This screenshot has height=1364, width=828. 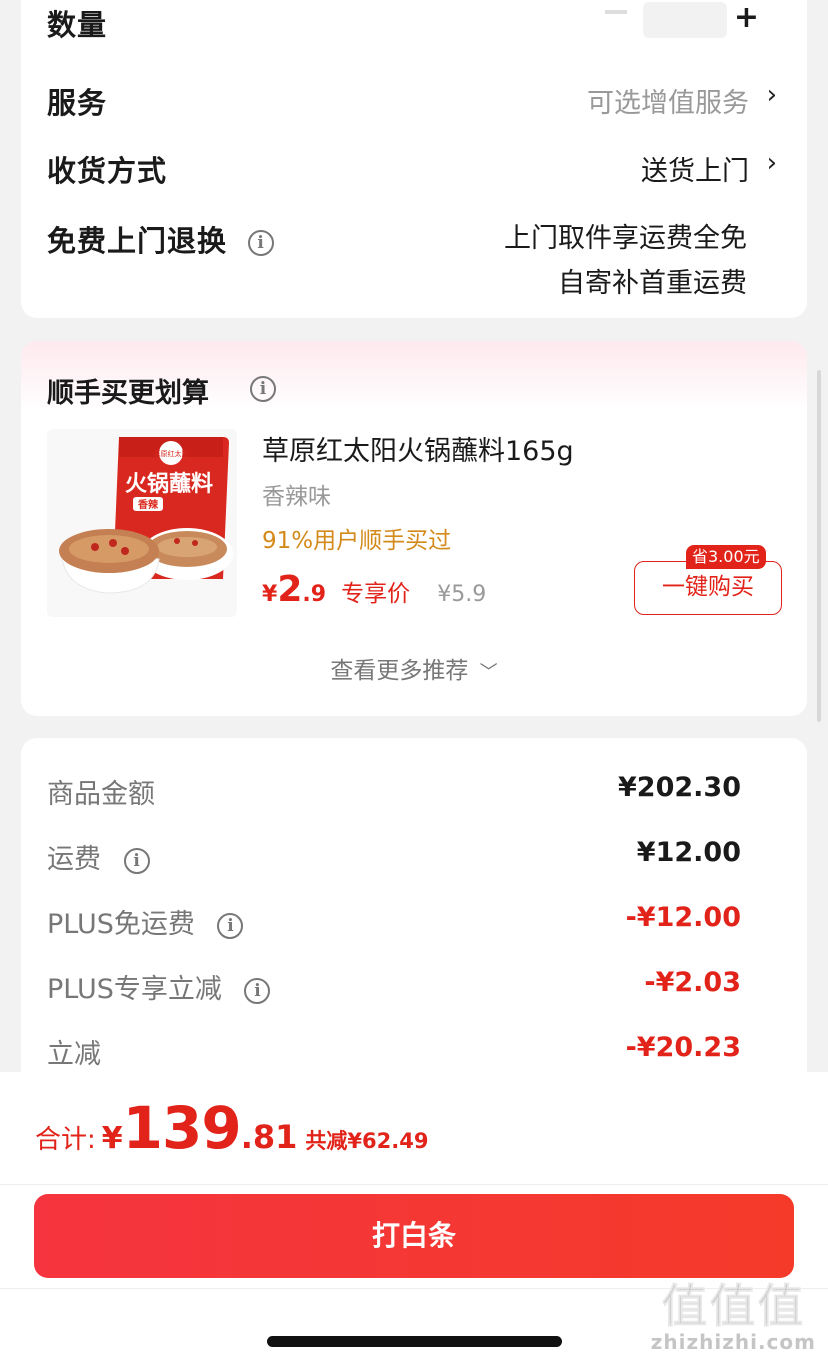 I want to click on product-image-art: 草原红太阳 火锅蘸料 香辣, so click(x=142, y=523).